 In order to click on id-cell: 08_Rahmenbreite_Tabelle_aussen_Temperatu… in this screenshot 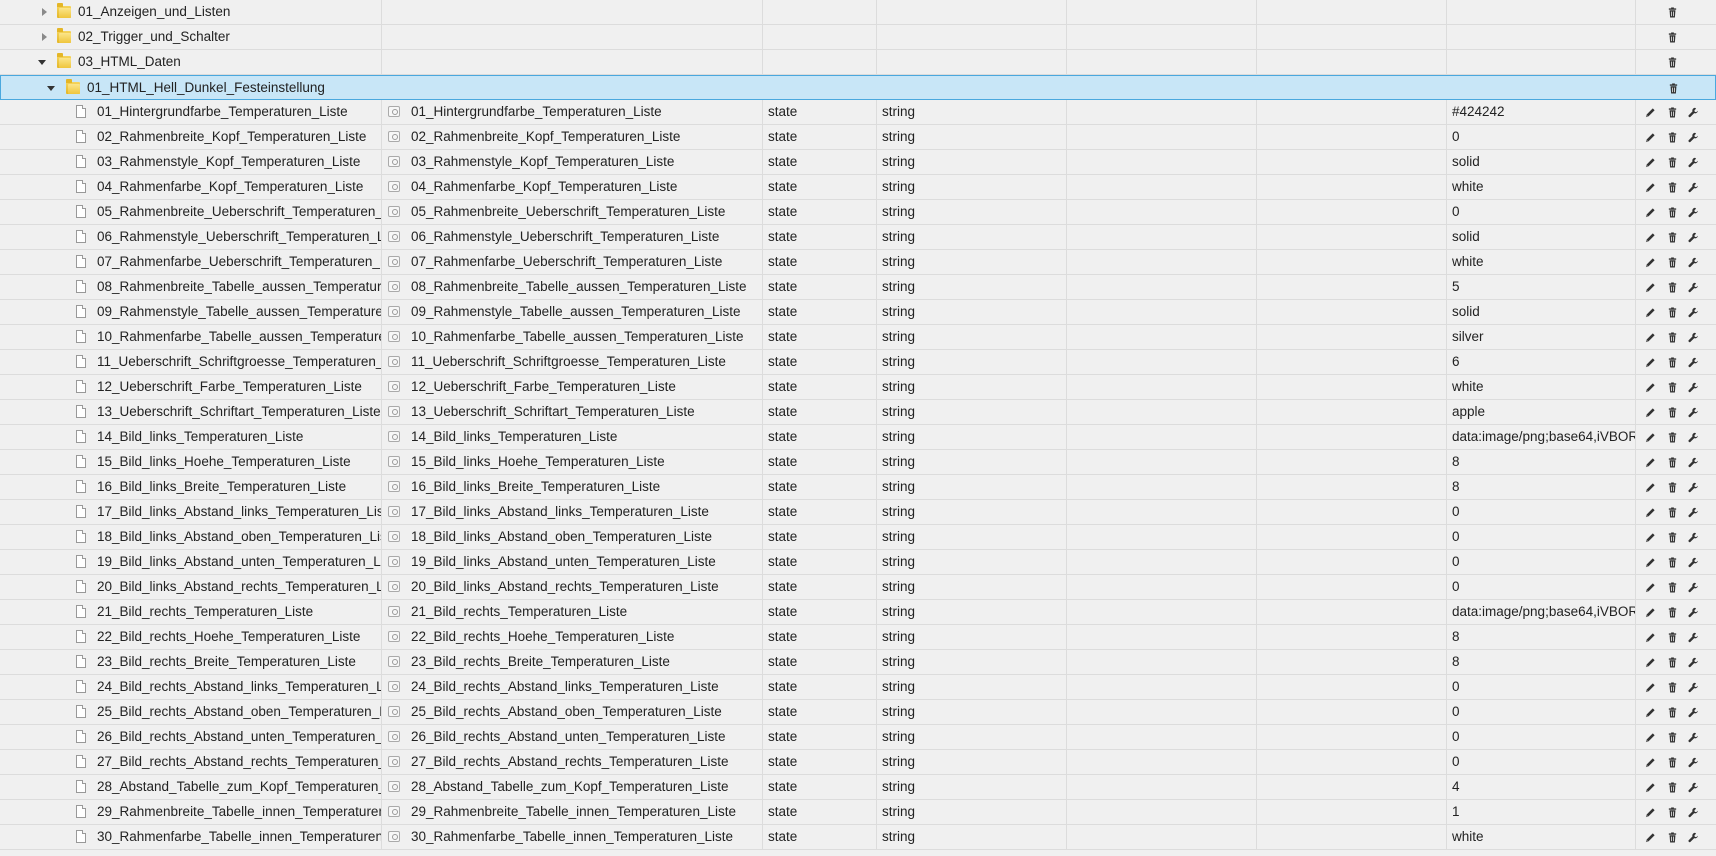, I will do `click(191, 287)`.